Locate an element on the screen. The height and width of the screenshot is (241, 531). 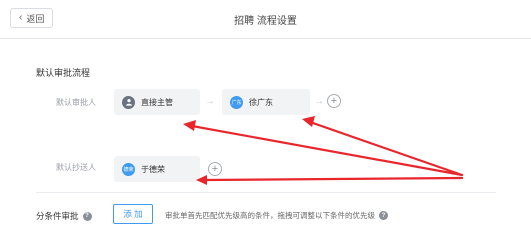
add-approver-plus-icon: + is located at coordinates (334, 101).